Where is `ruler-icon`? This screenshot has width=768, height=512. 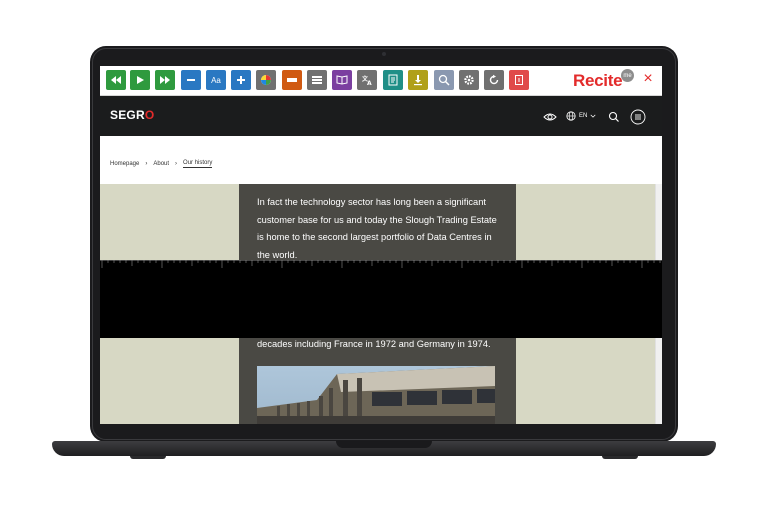 ruler-icon is located at coordinates (292, 80).